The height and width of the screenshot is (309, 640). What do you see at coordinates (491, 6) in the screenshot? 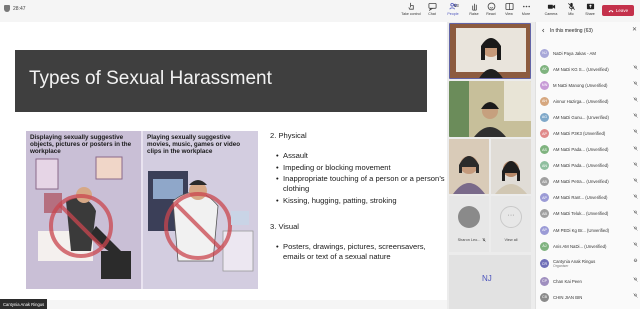
I see `smiley-icon` at bounding box center [491, 6].